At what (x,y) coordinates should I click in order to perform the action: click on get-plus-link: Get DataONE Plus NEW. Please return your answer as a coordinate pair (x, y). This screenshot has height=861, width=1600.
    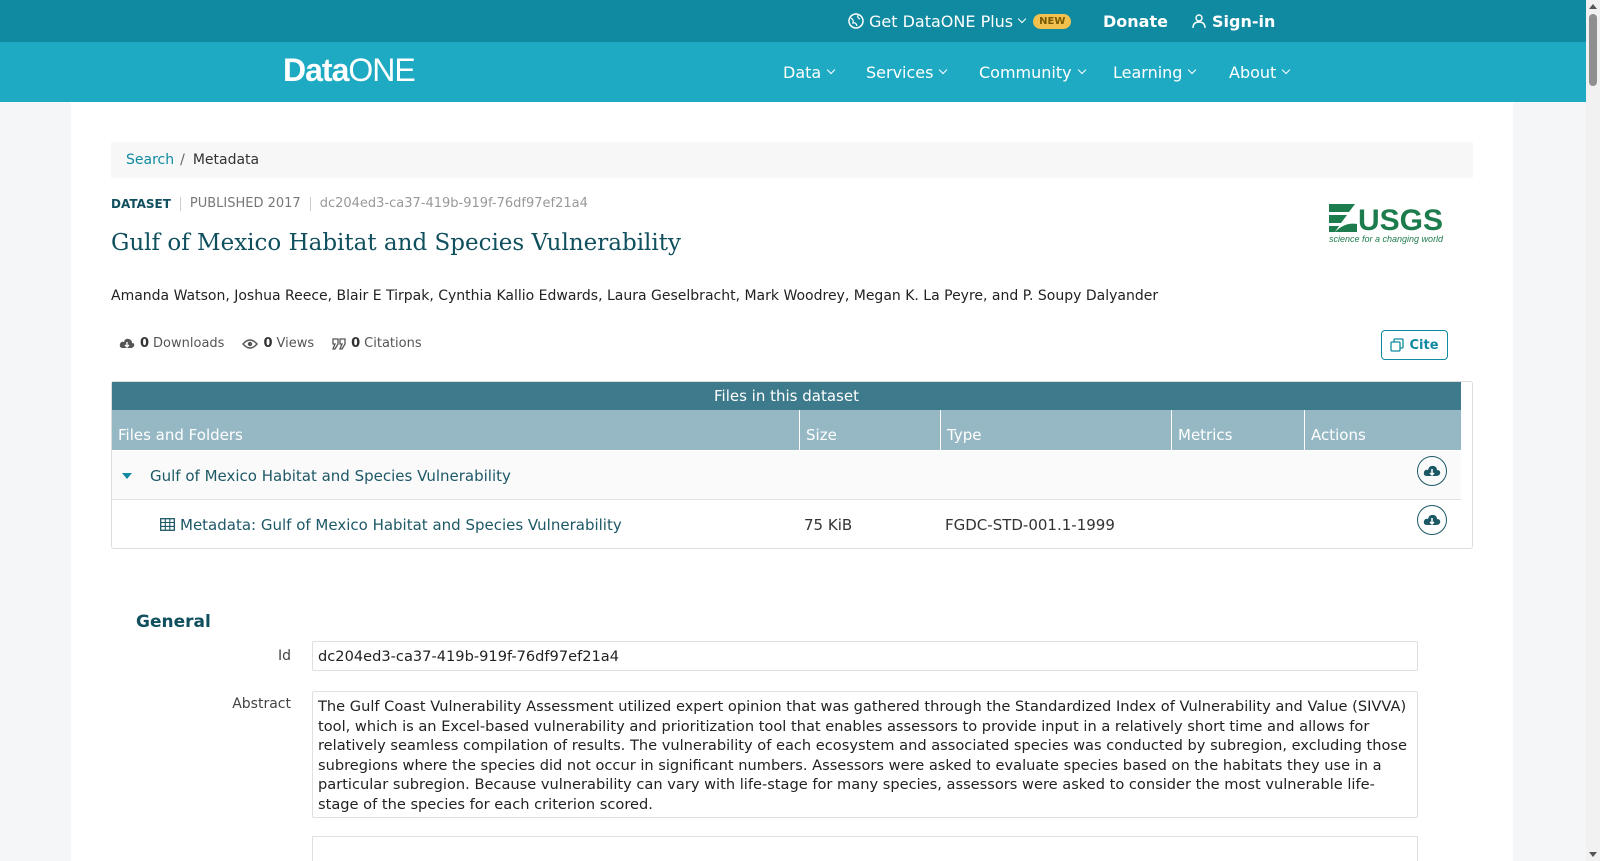
    Looking at the image, I should click on (959, 21).